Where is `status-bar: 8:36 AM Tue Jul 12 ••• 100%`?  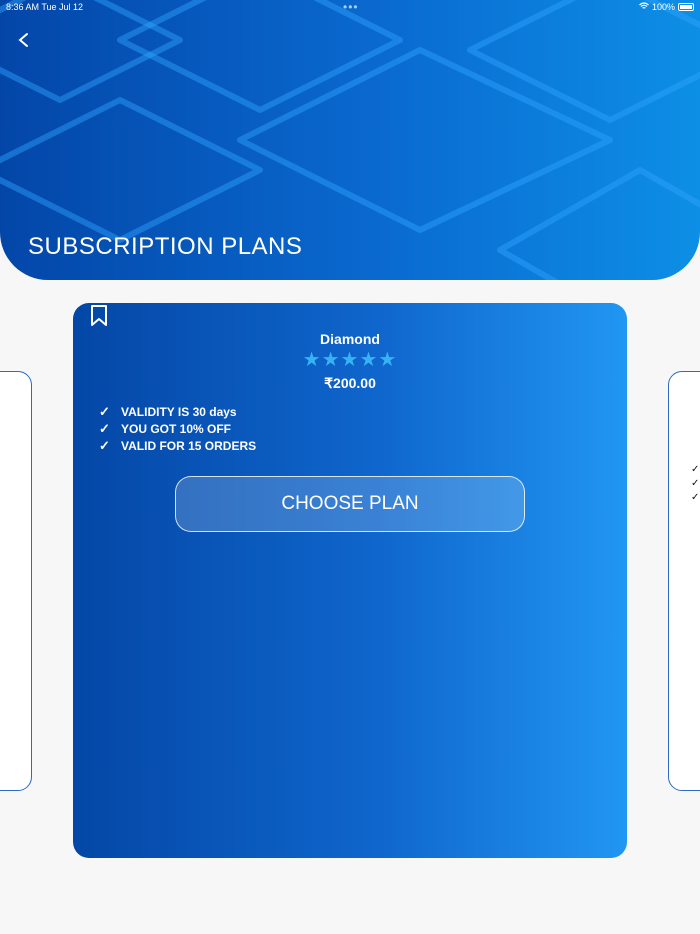
status-bar: 8:36 AM Tue Jul 12 ••• 100% is located at coordinates (350, 7).